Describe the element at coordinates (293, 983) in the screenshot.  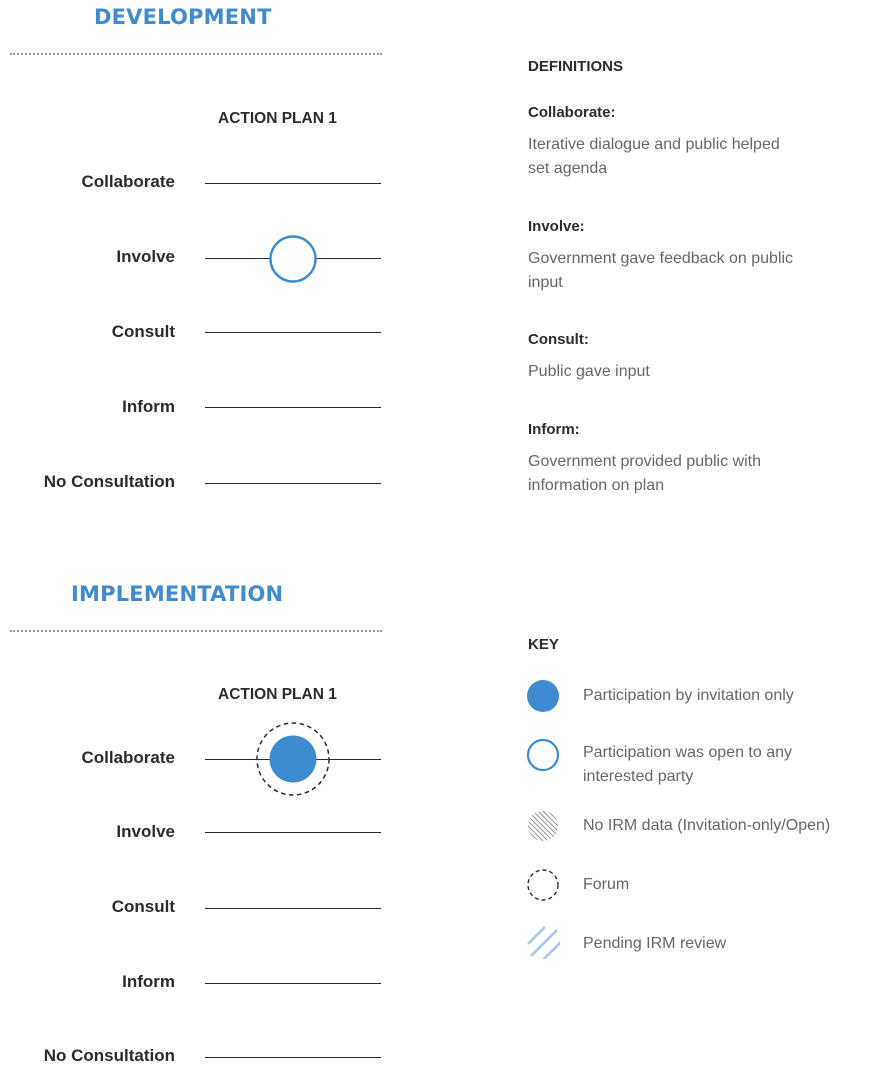
I see `implementation-line-inform` at that location.